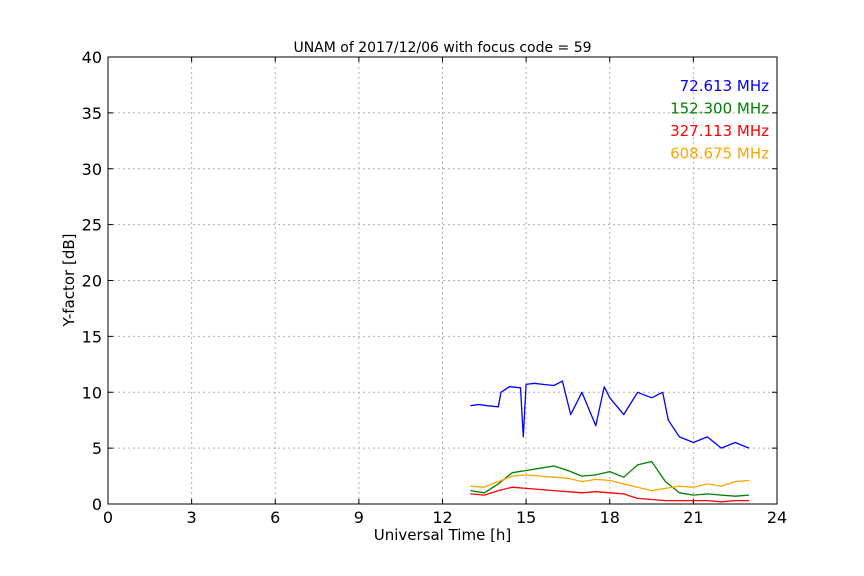  Describe the element at coordinates (69, 280) in the screenshot. I see `y-axis-label: Y-factor [dB]` at that location.